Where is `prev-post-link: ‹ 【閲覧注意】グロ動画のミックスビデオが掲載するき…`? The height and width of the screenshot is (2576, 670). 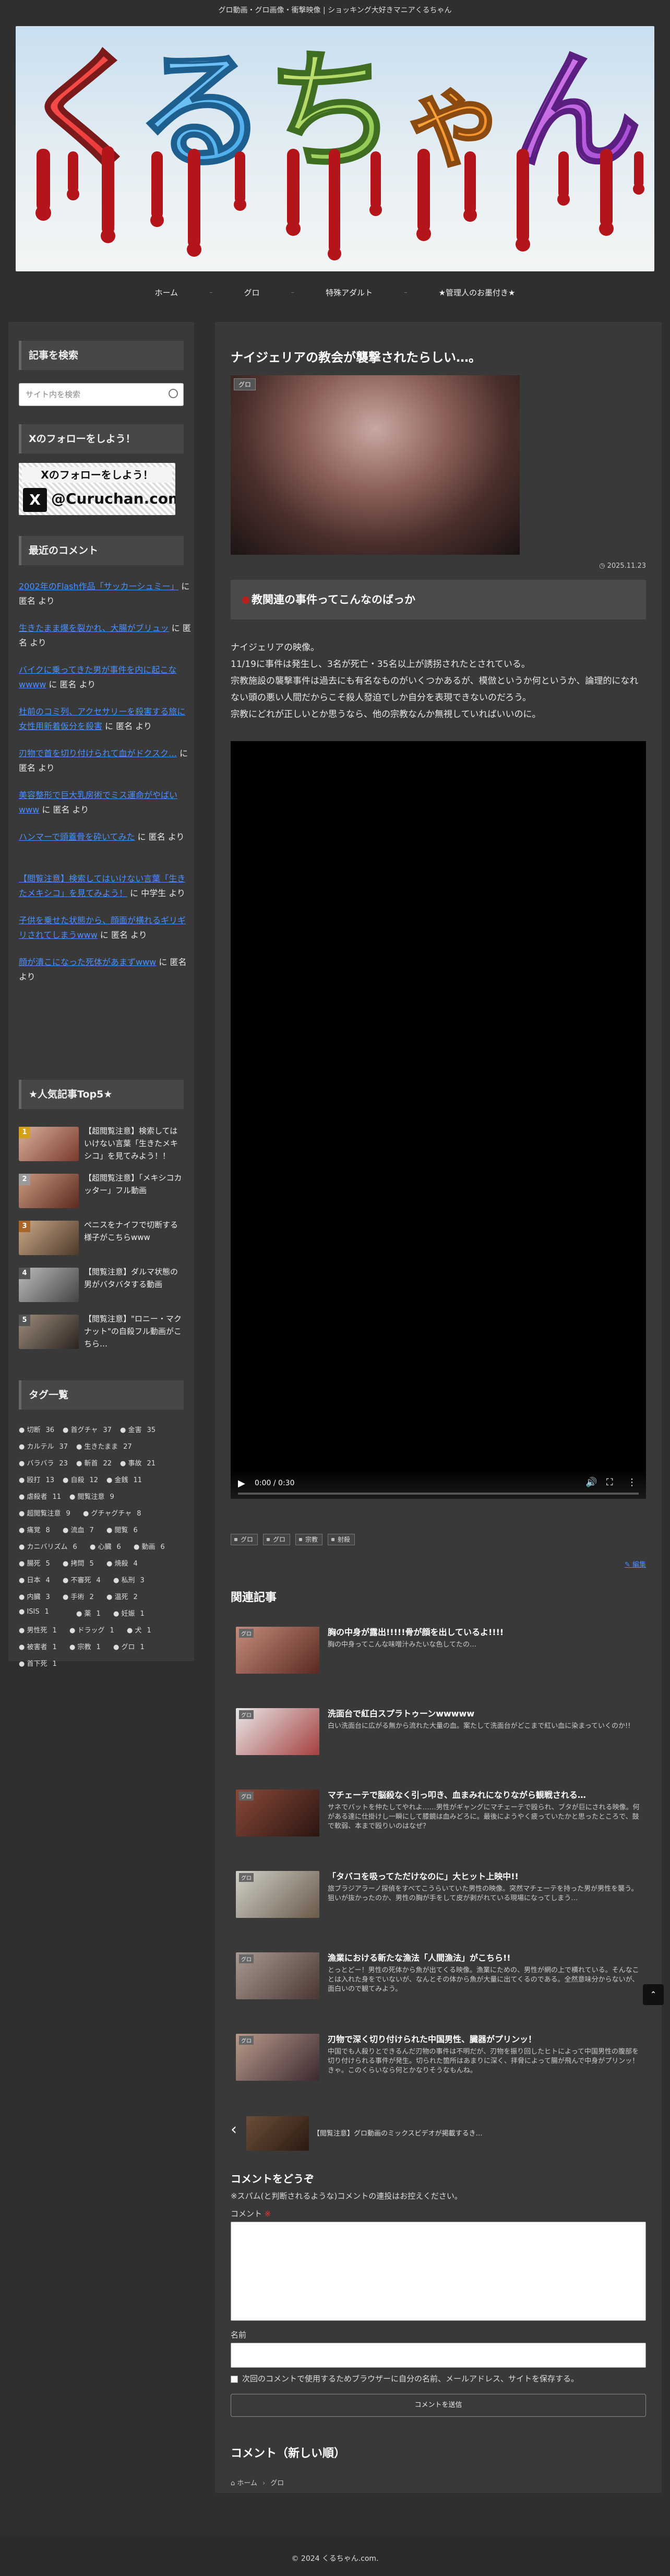 prev-post-link: ‹ 【閲覧注意】グロ動画のミックスビデオが掲載するき… is located at coordinates (439, 2130).